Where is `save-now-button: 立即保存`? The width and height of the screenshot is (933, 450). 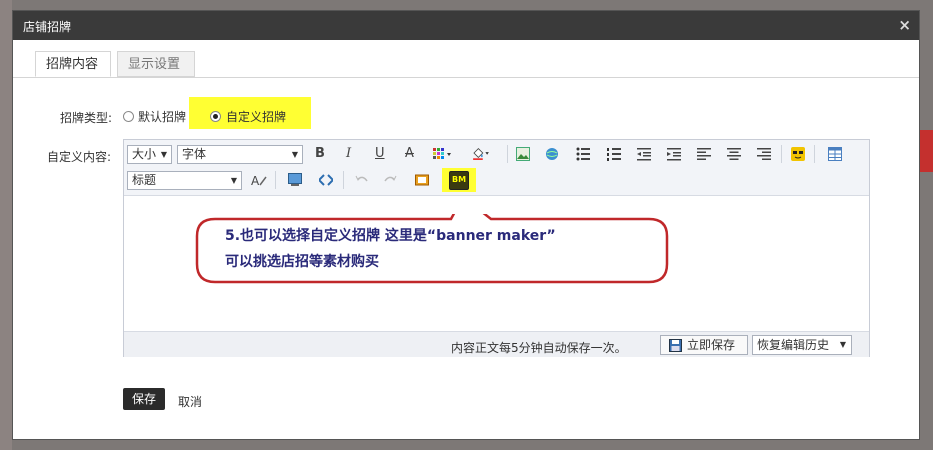 save-now-button: 立即保存 is located at coordinates (704, 345).